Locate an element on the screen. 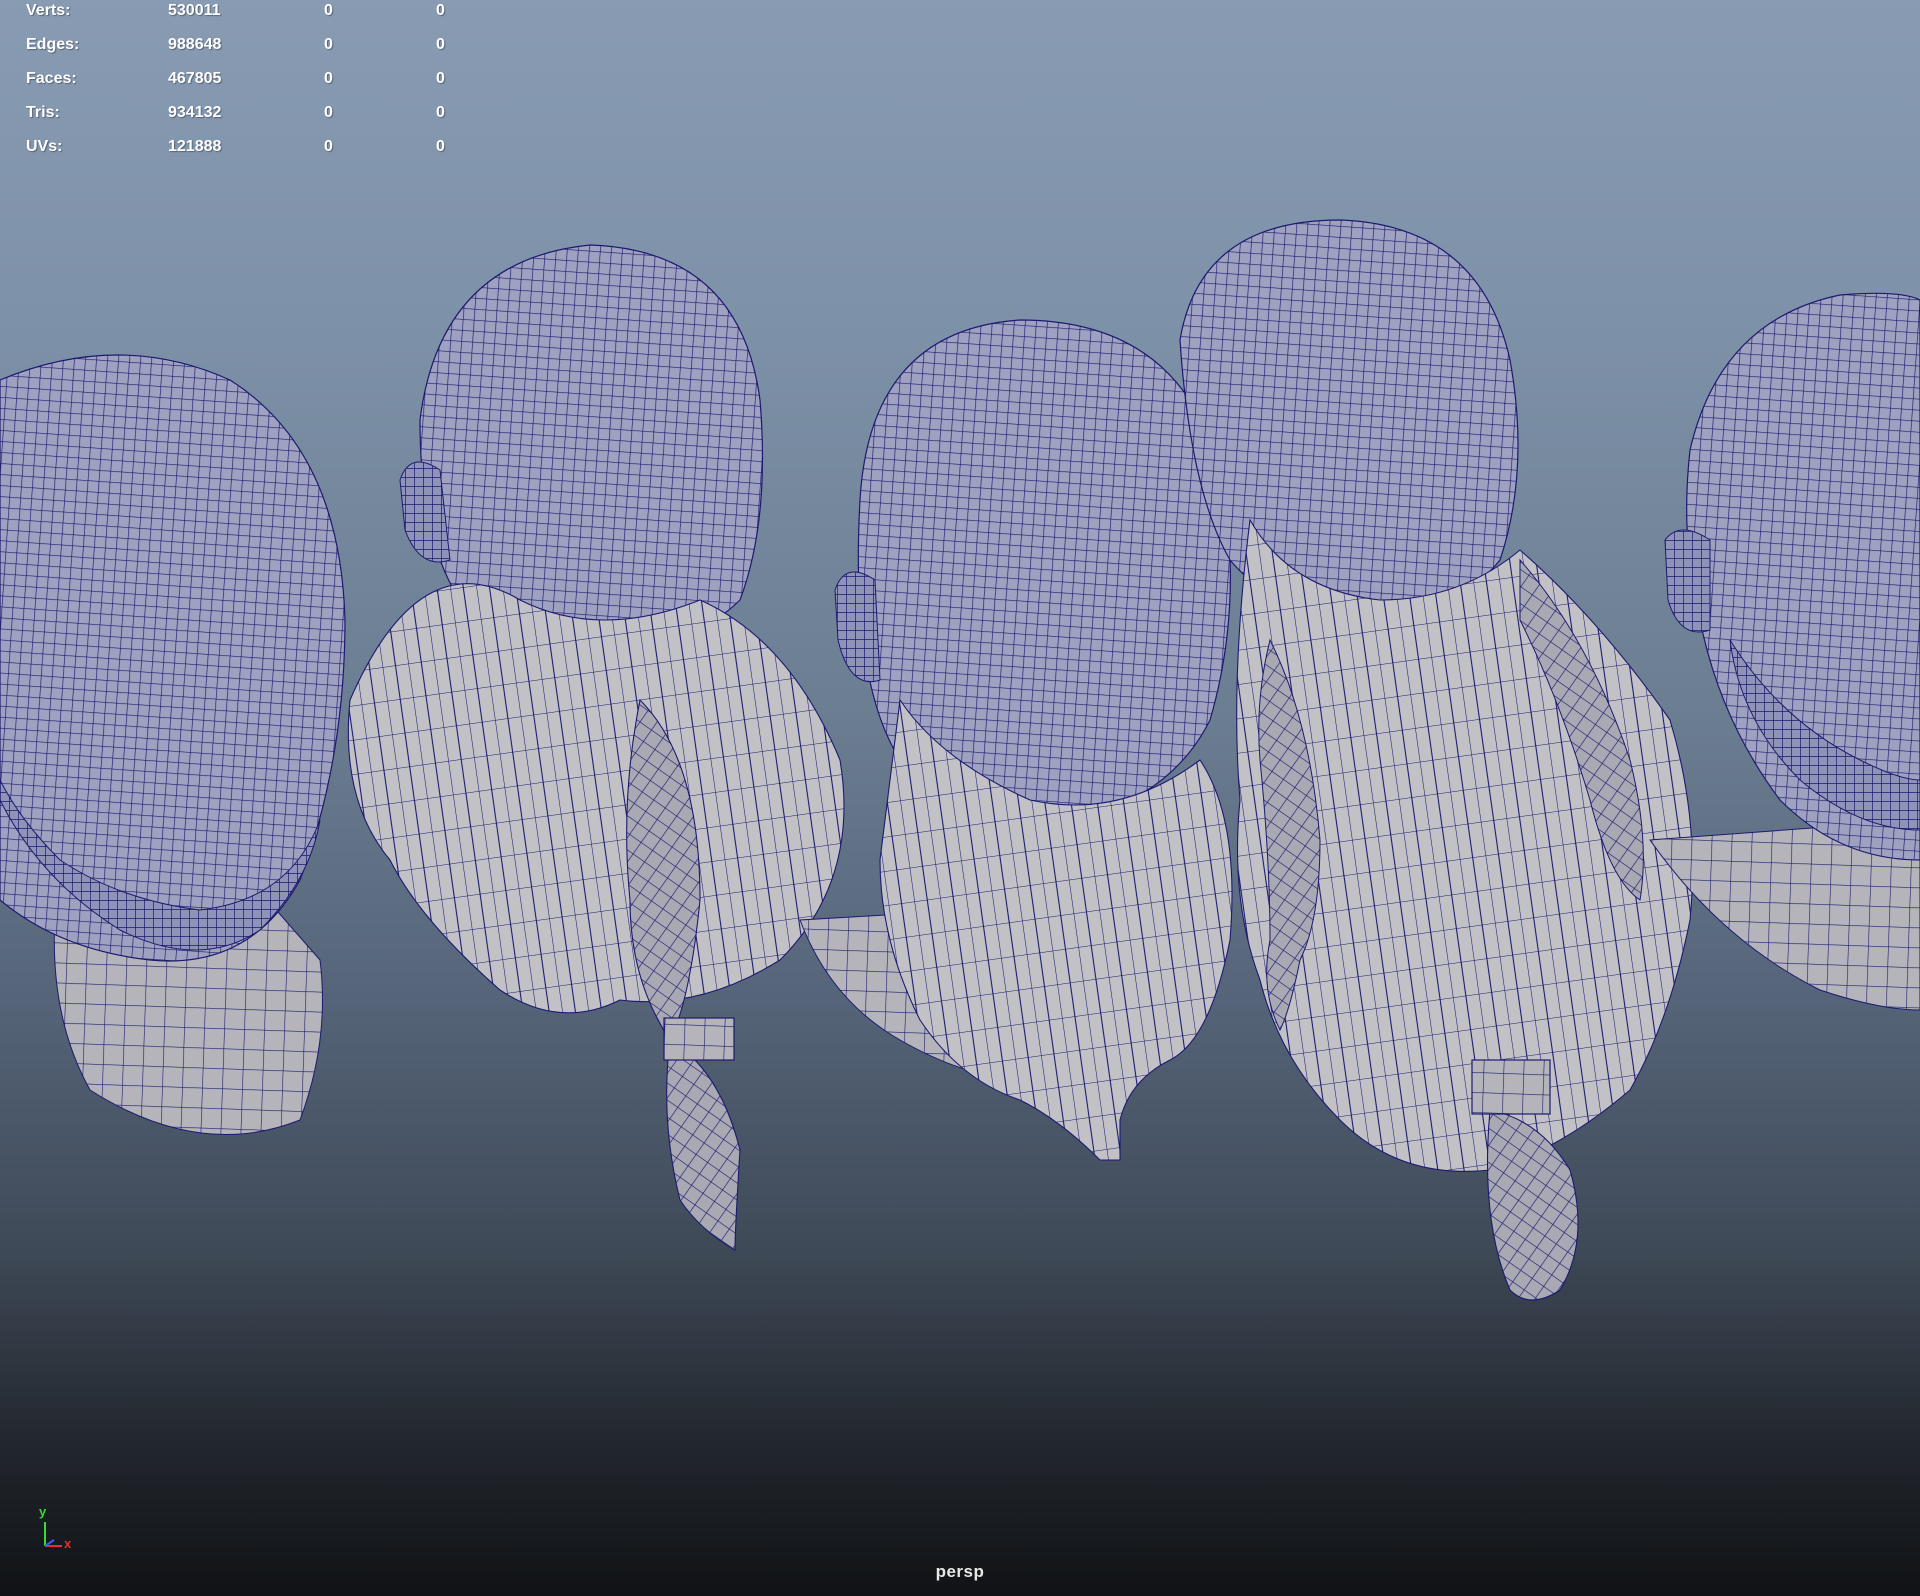 This screenshot has width=1920, height=1596. head-4-skull is located at coordinates (1349, 420).